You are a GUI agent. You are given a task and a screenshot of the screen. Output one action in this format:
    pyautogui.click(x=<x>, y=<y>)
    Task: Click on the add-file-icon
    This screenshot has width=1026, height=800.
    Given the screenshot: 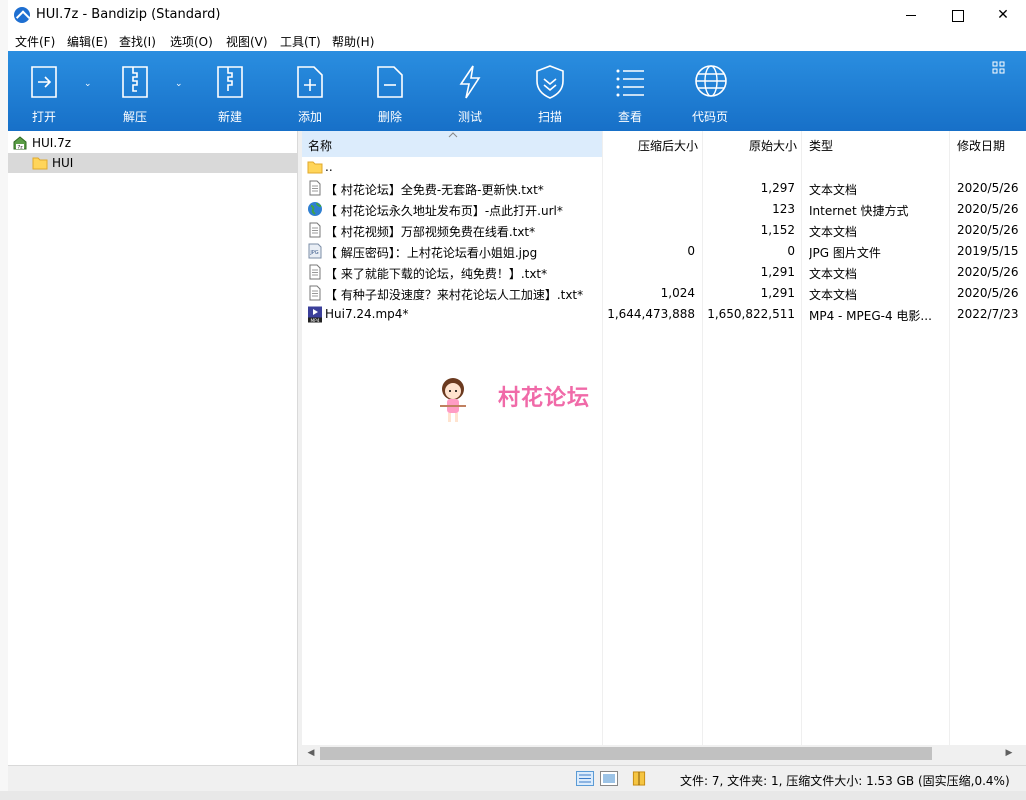 What is the action you would take?
    pyautogui.click(x=310, y=82)
    